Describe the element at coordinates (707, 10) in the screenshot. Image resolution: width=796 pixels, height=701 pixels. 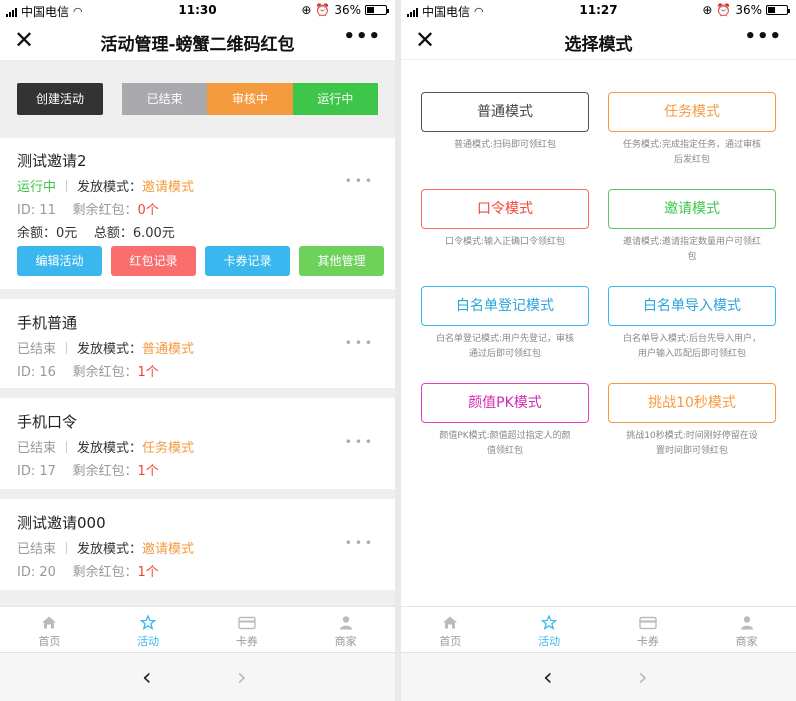
I see `rotation-lock-icon: ⊕` at that location.